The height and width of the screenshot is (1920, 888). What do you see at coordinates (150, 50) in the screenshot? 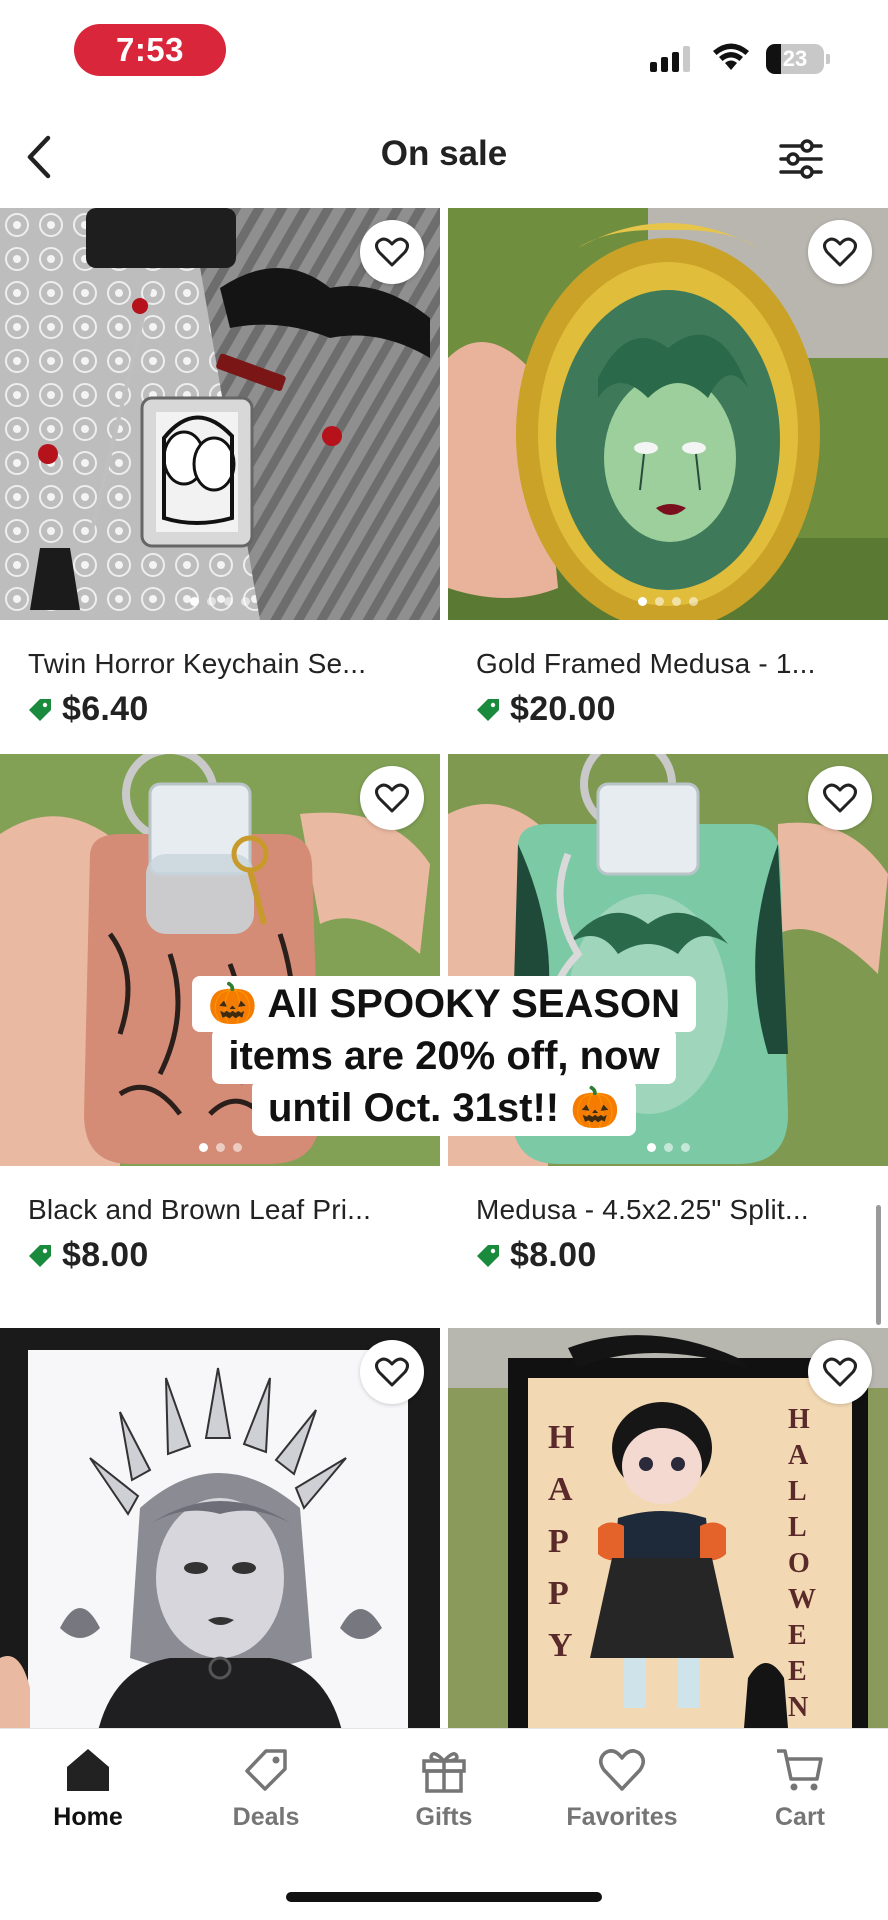
I see `status-time: 7:53` at bounding box center [150, 50].